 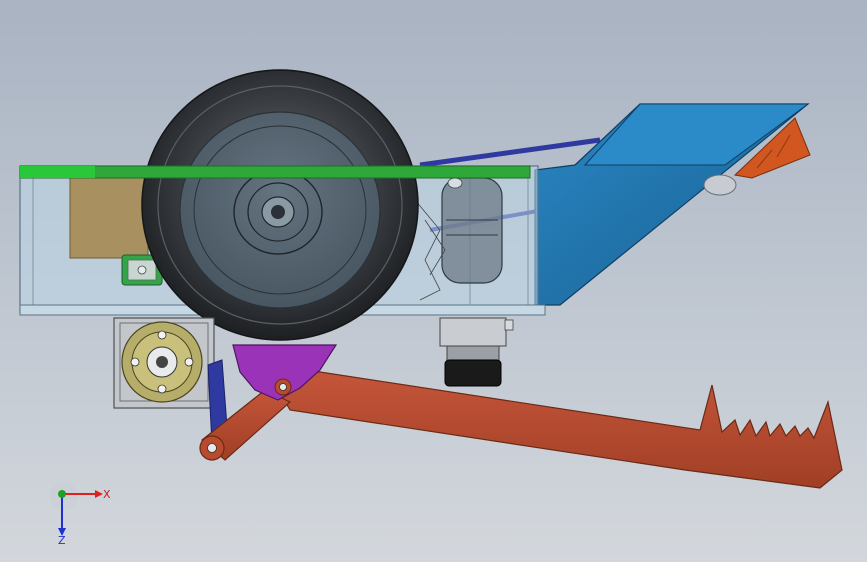 What do you see at coordinates (99, 494) in the screenshot?
I see `x-axis-arrowhead` at bounding box center [99, 494].